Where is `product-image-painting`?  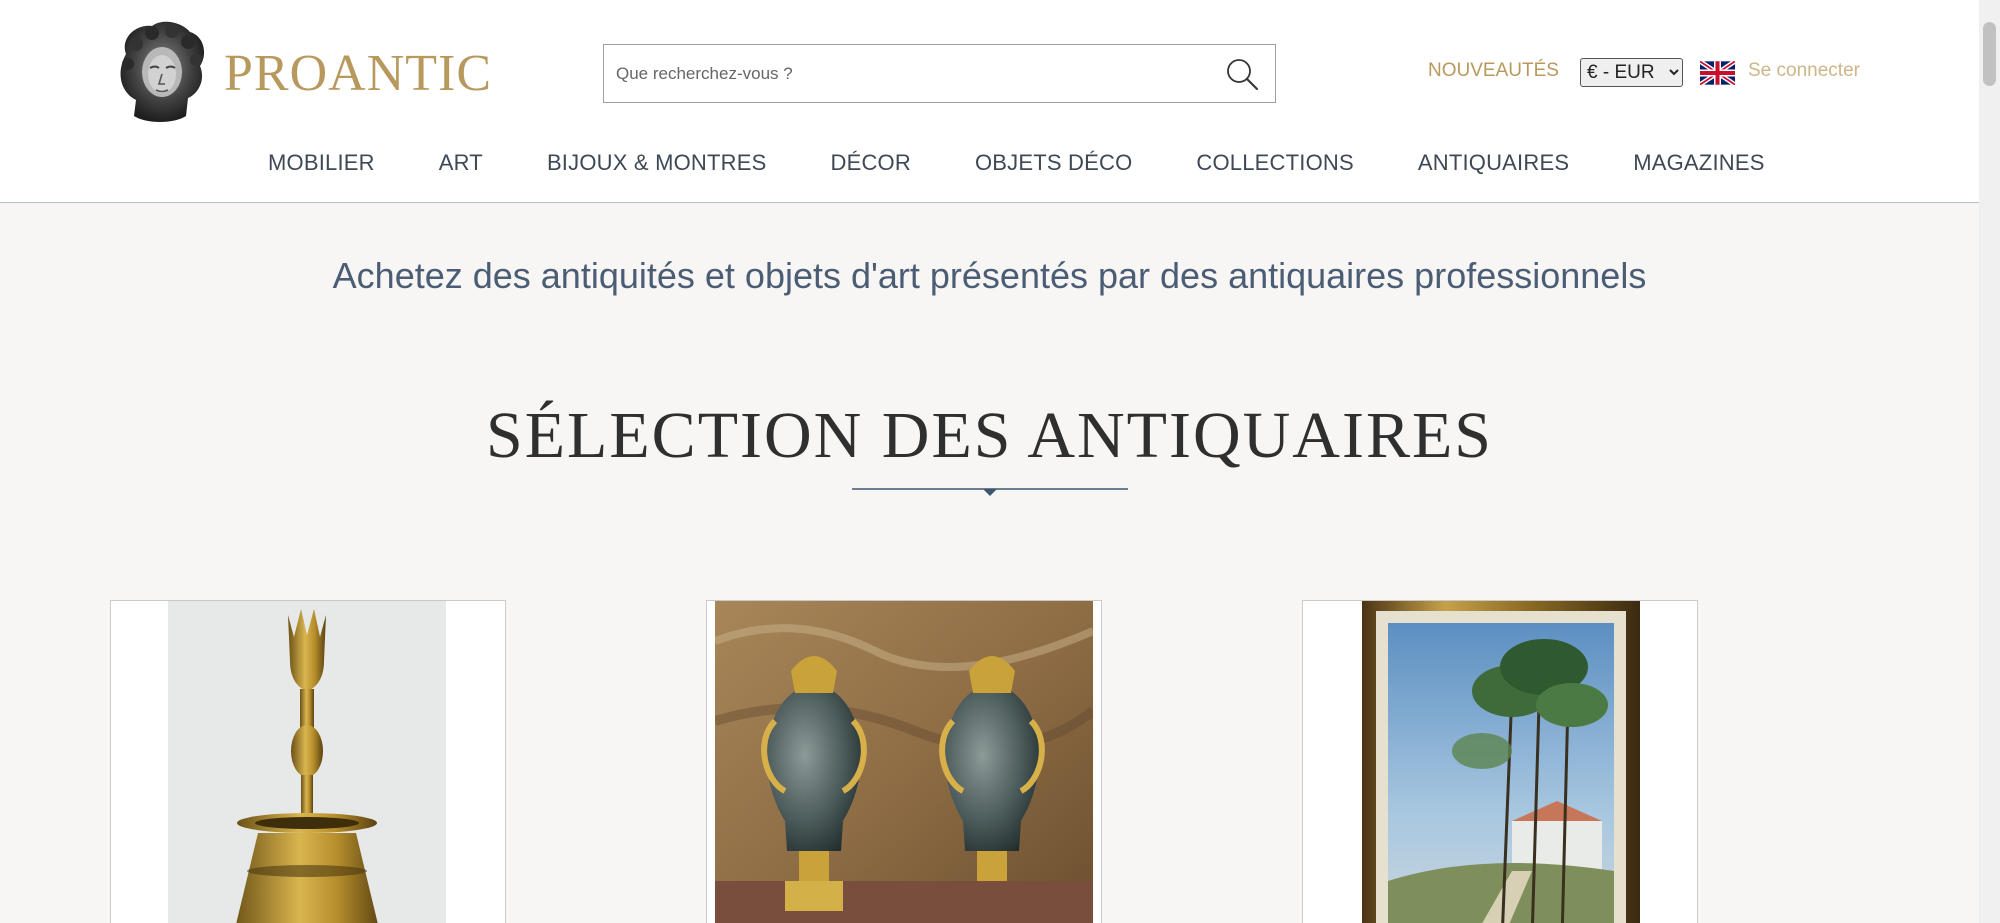
product-image-painting is located at coordinates (1501, 762).